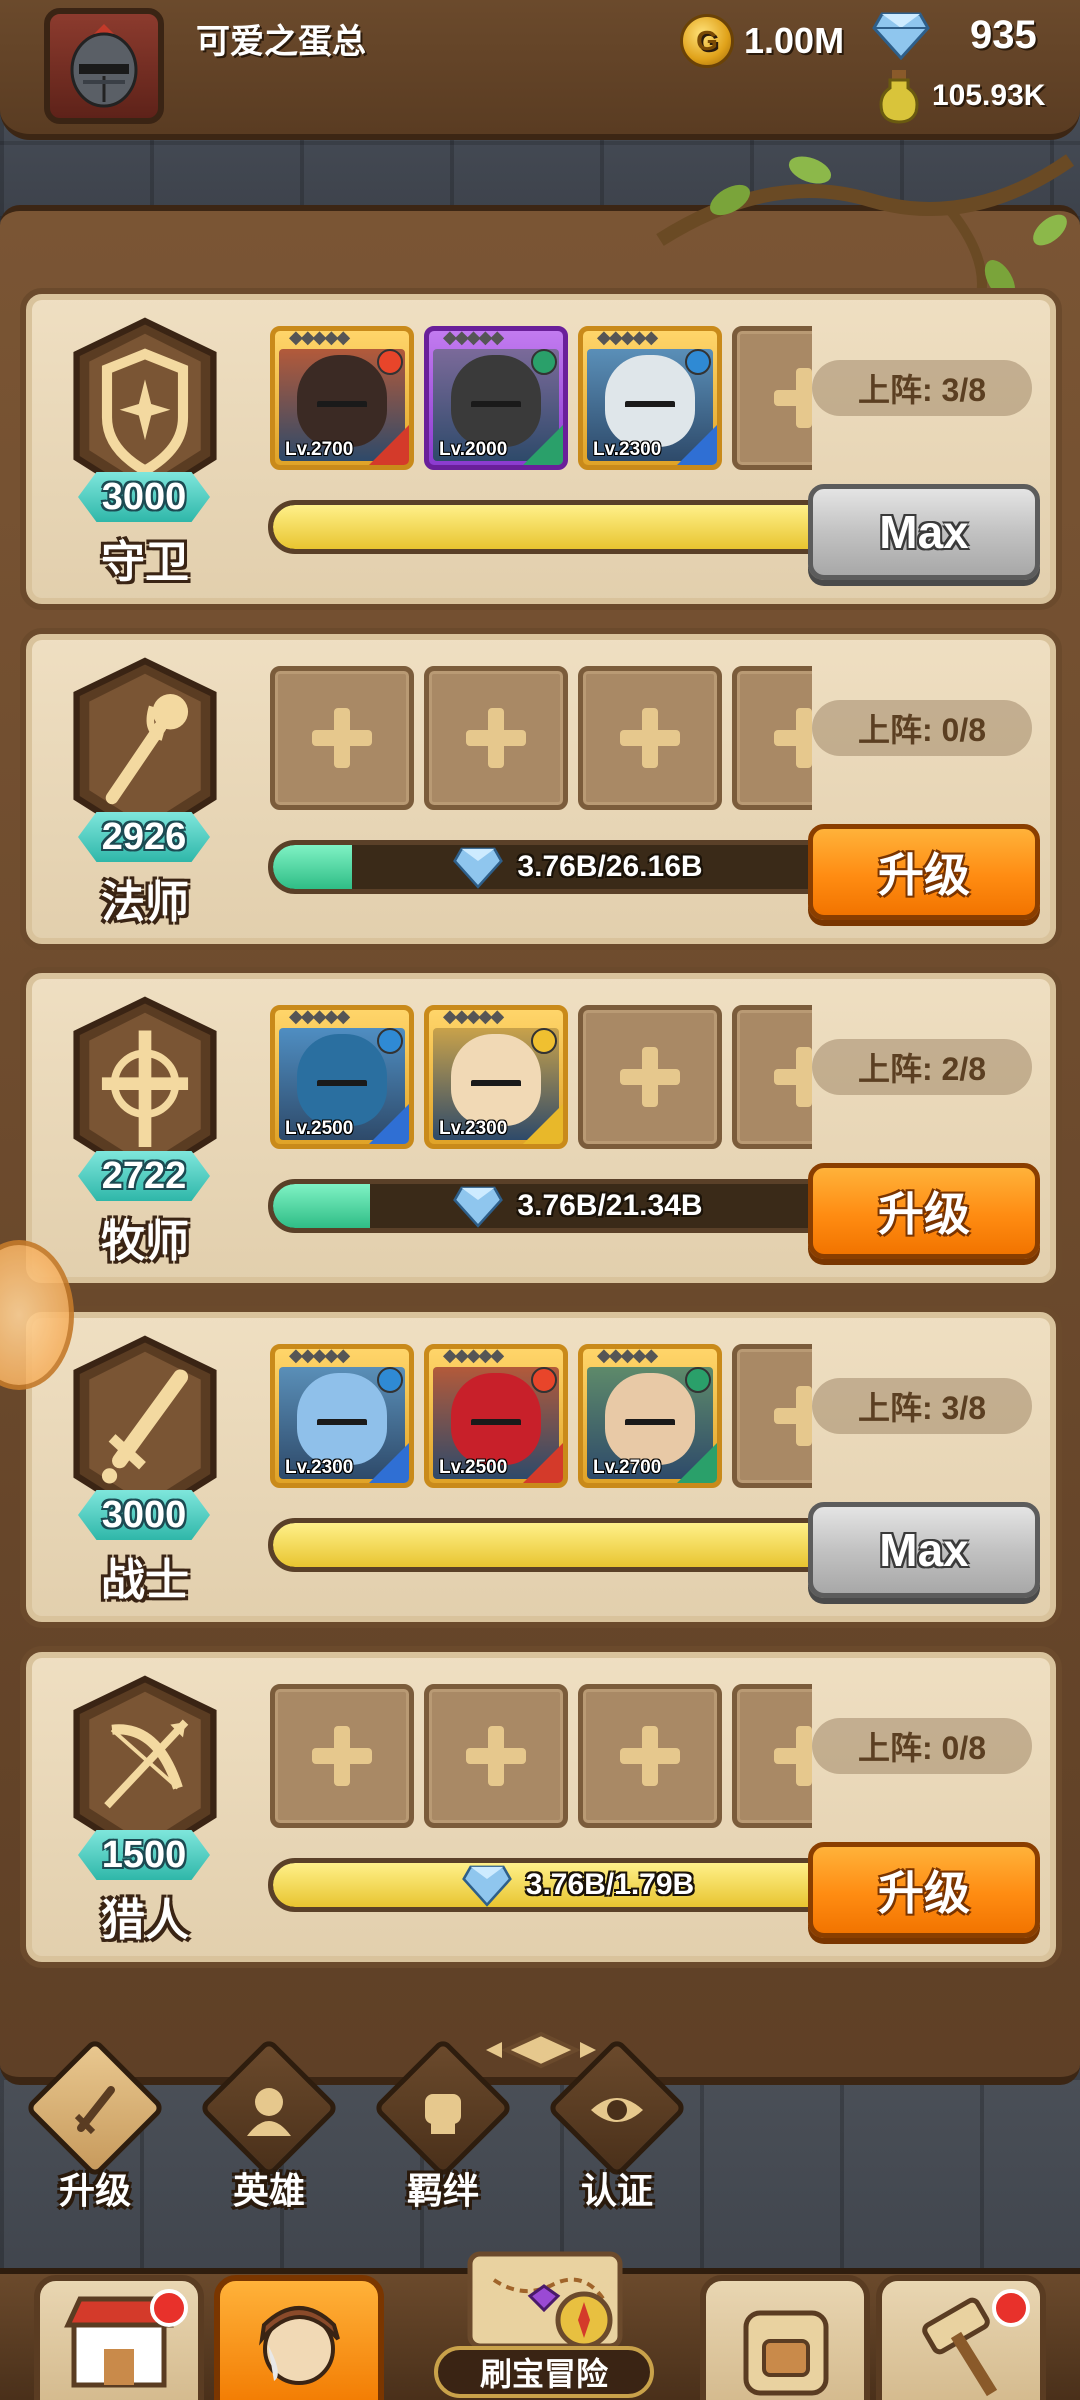 The width and height of the screenshot is (1080, 2400). I want to click on hero-slot: ◆◆◆◆◆ Lv.2000, so click(496, 398).